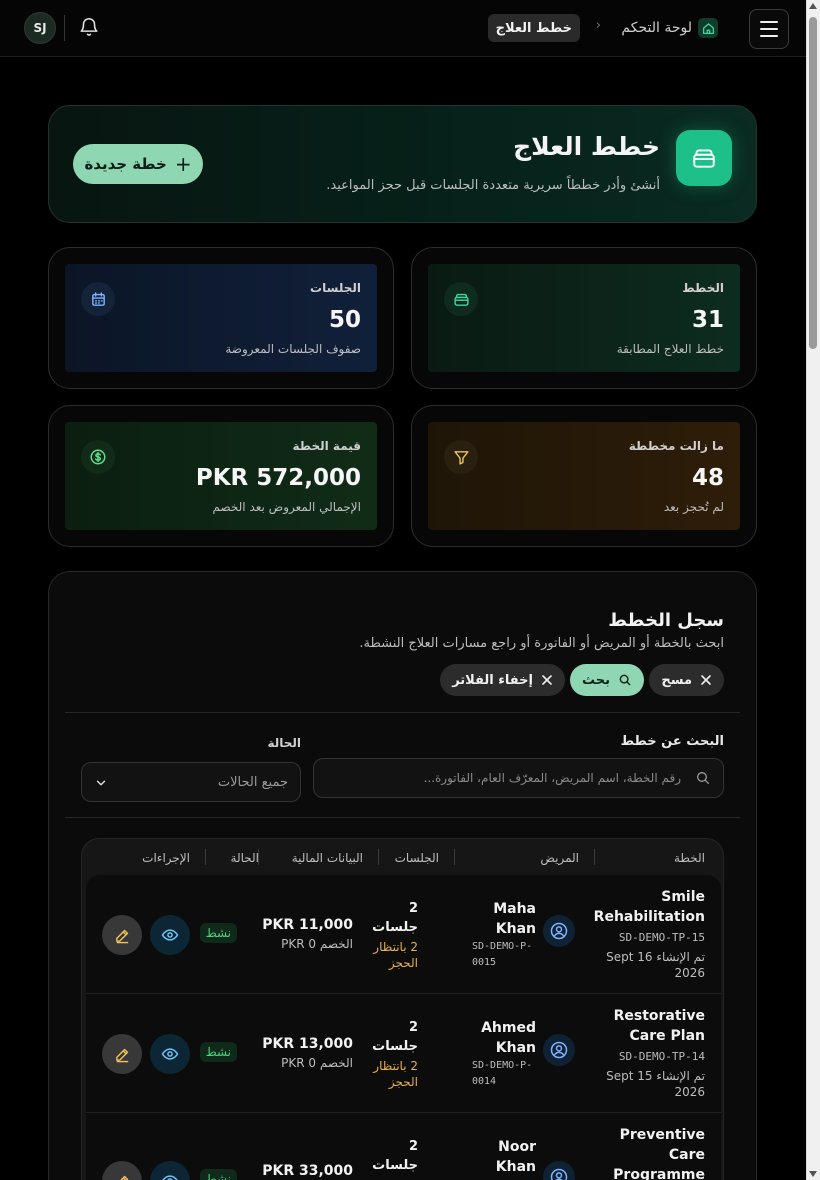  What do you see at coordinates (533, 28) in the screenshot?
I see `breadcrumb-current: خطط العلاج` at bounding box center [533, 28].